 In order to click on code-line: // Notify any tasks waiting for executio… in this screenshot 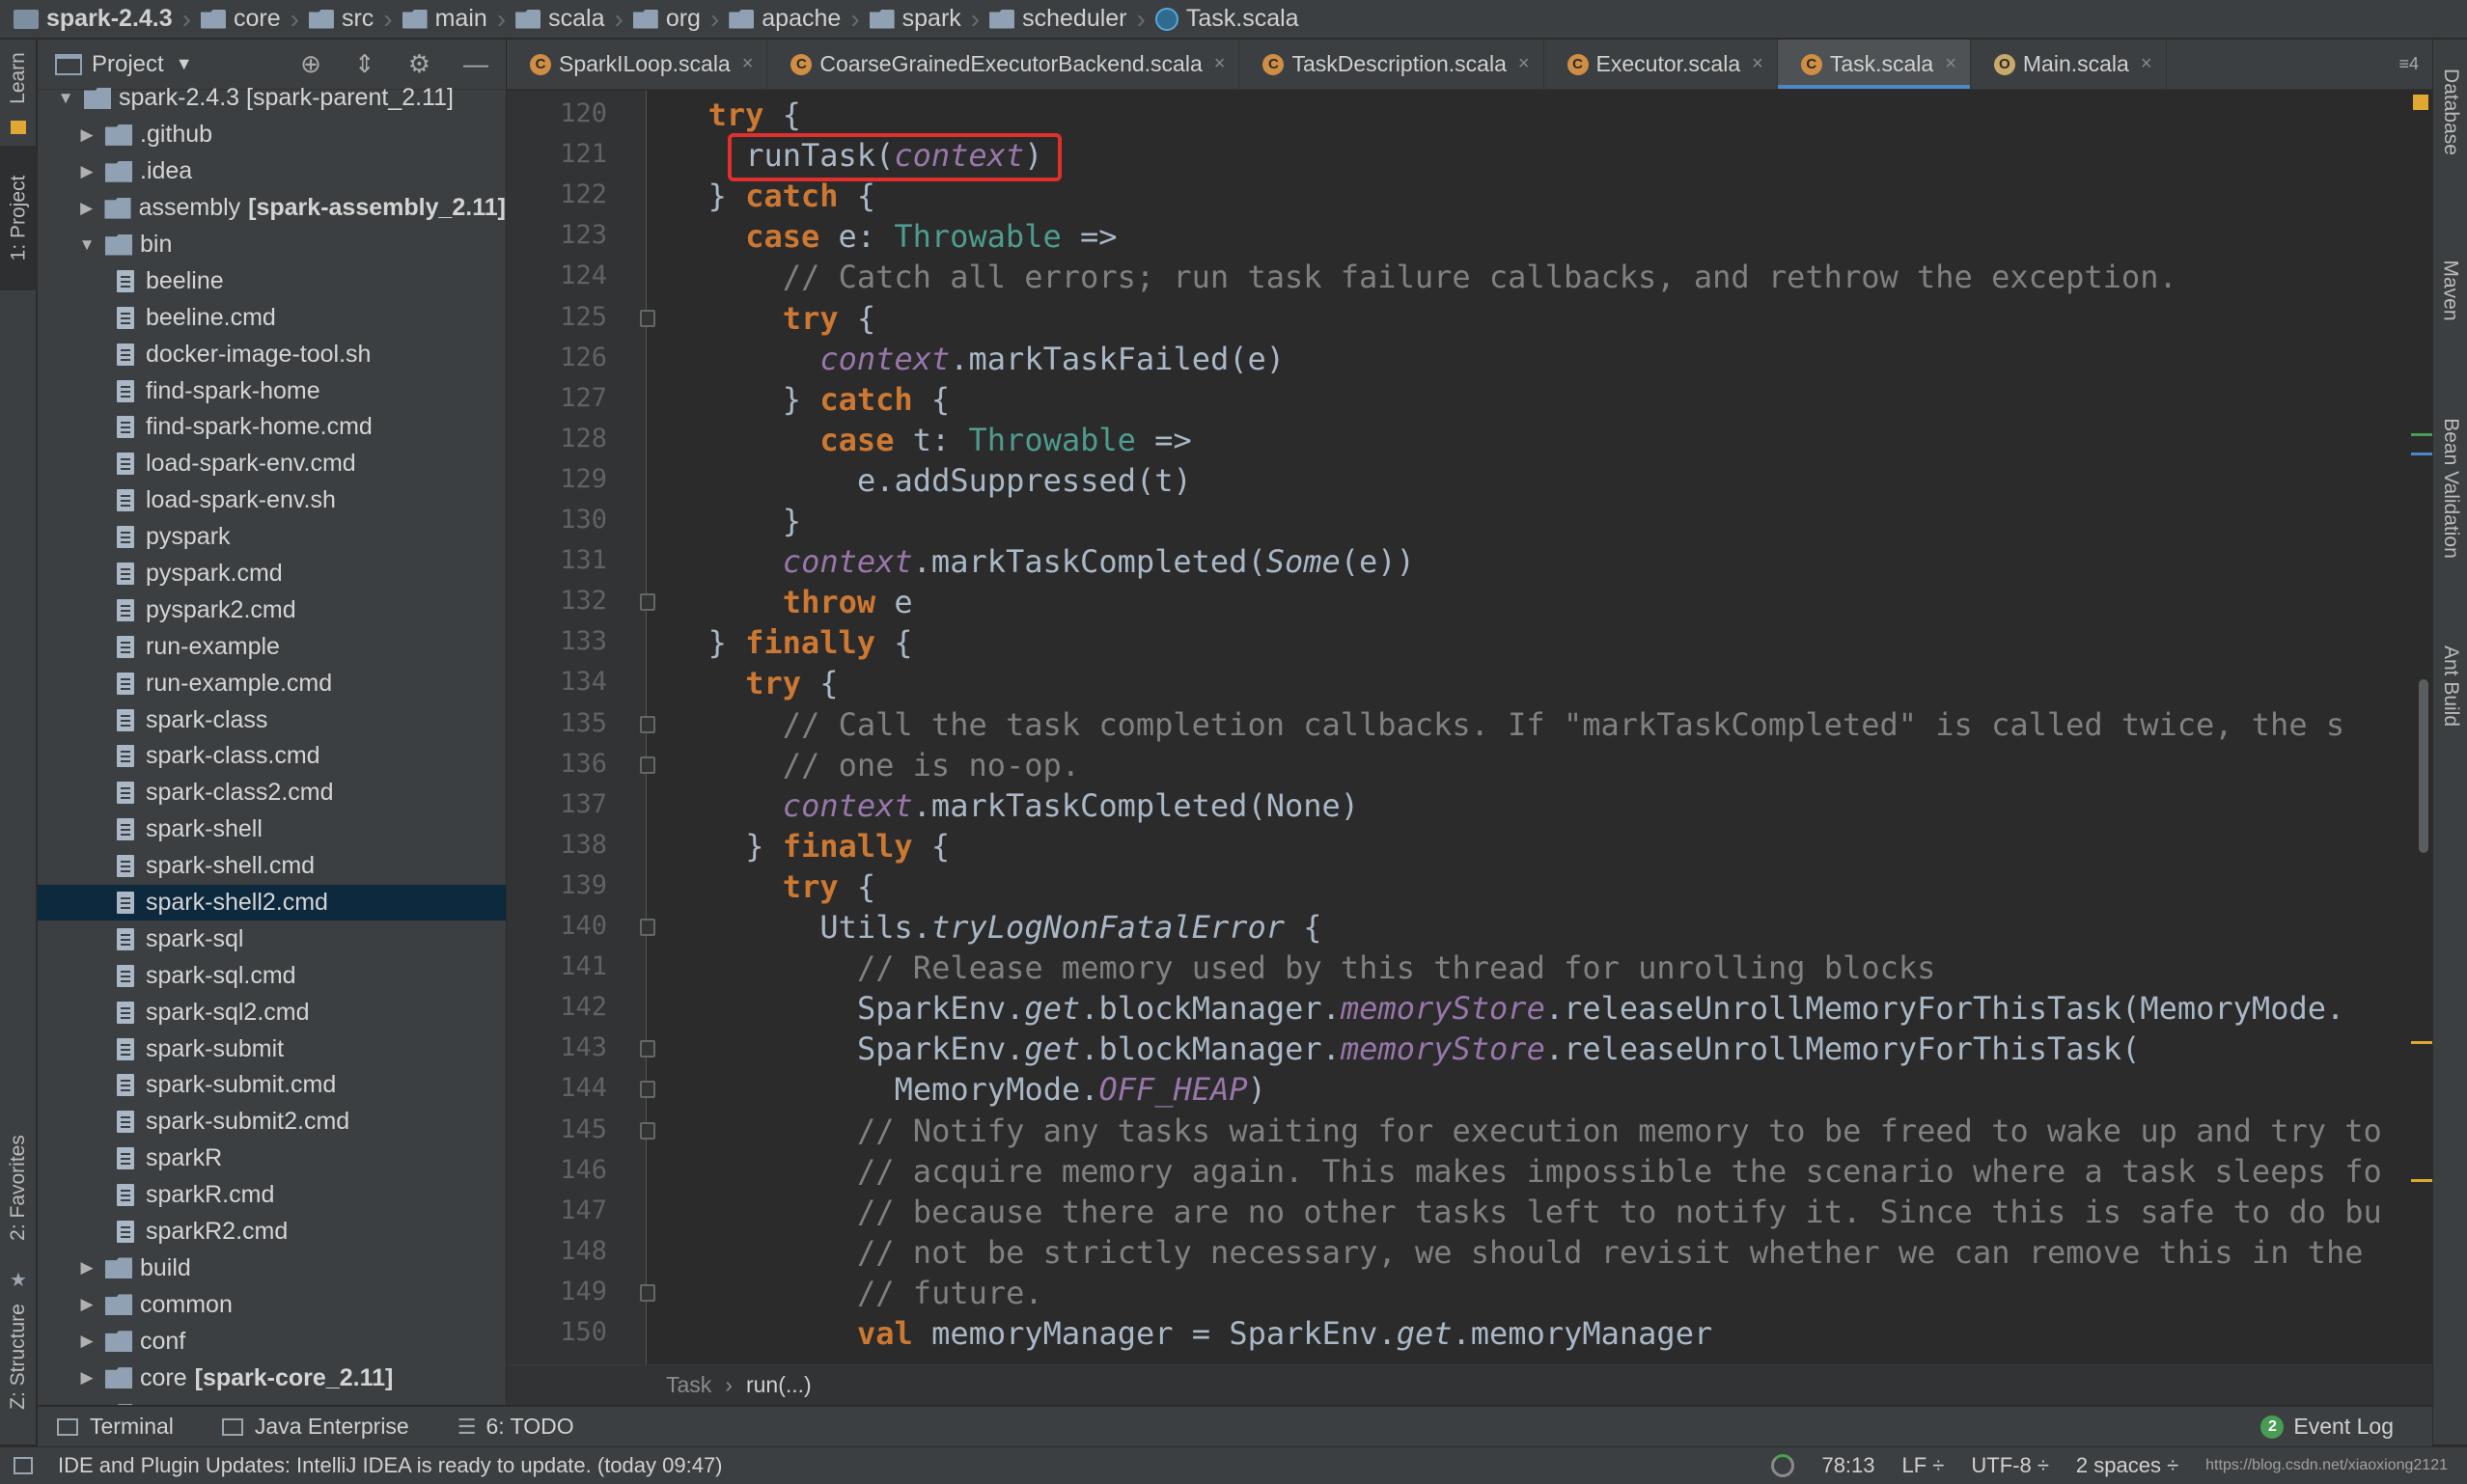, I will do `click(1619, 1131)`.